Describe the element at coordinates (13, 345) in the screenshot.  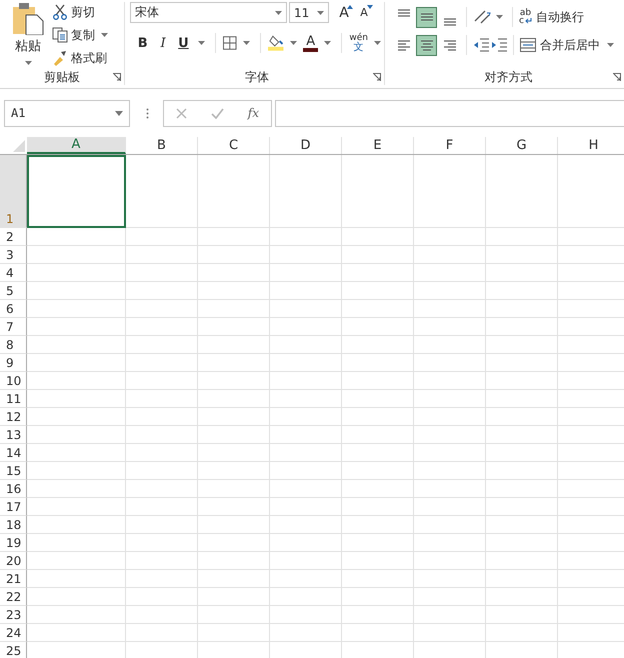
I see `row-header: 8` at that location.